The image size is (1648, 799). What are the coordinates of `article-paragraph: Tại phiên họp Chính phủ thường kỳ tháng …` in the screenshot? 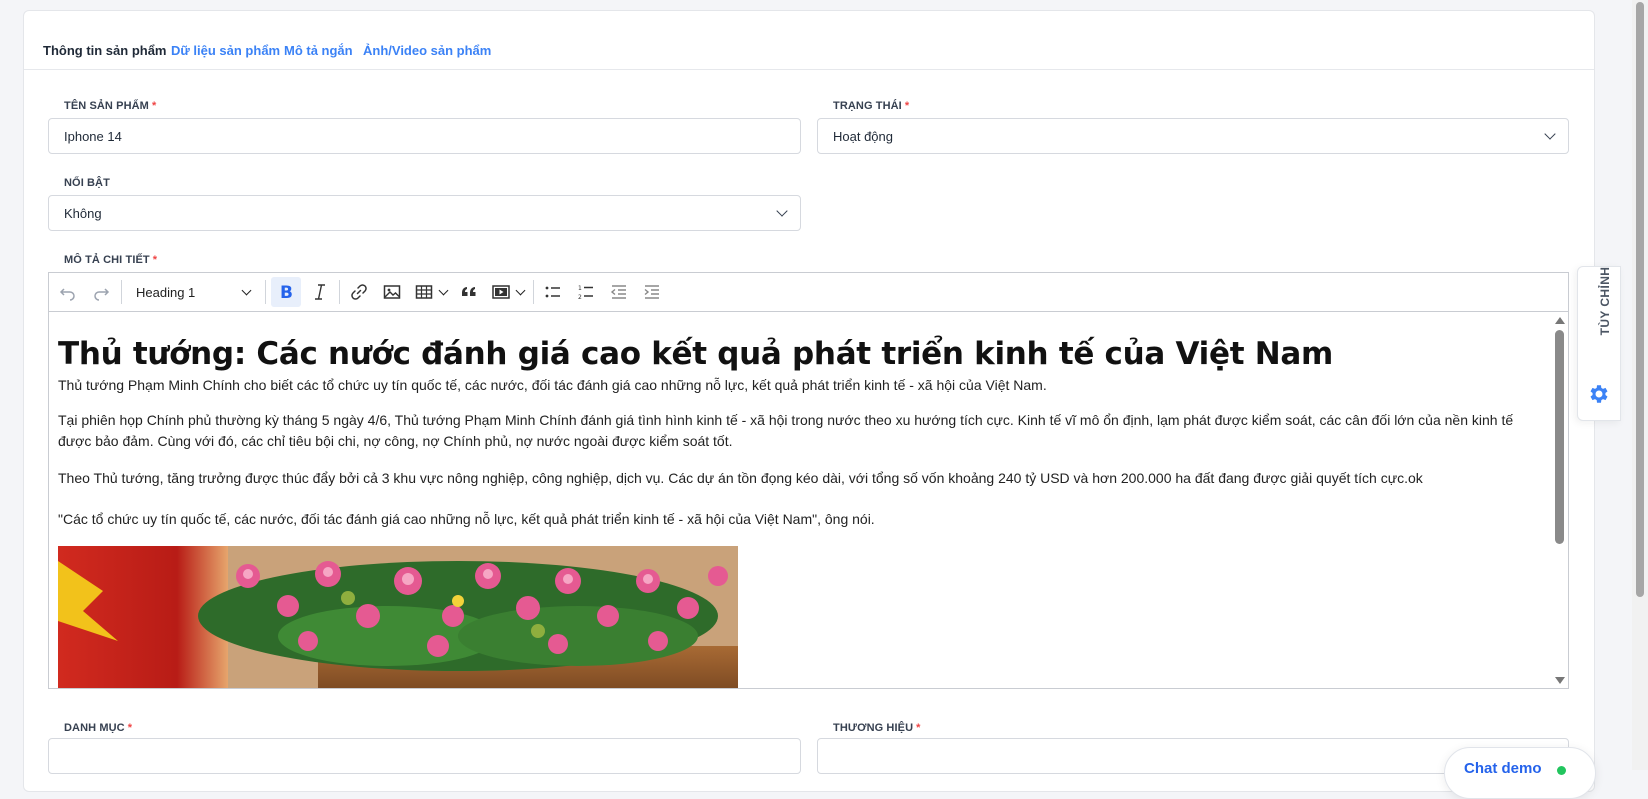 It's located at (786, 430).